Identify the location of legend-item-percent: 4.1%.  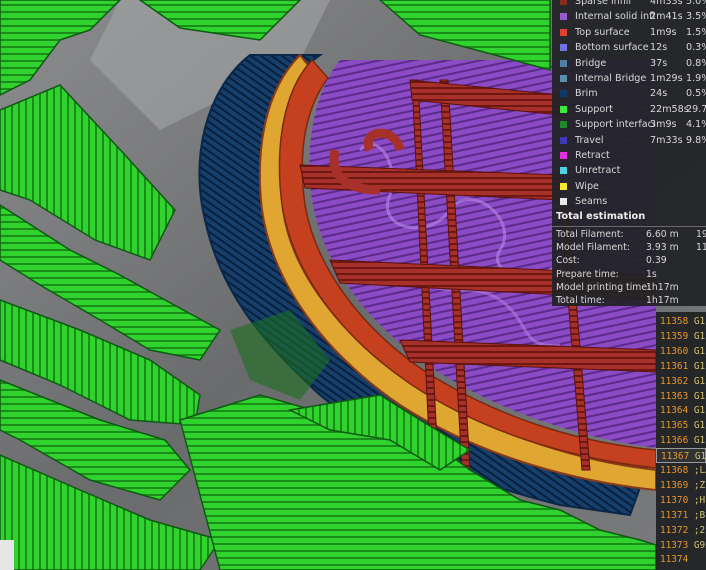
(696, 125).